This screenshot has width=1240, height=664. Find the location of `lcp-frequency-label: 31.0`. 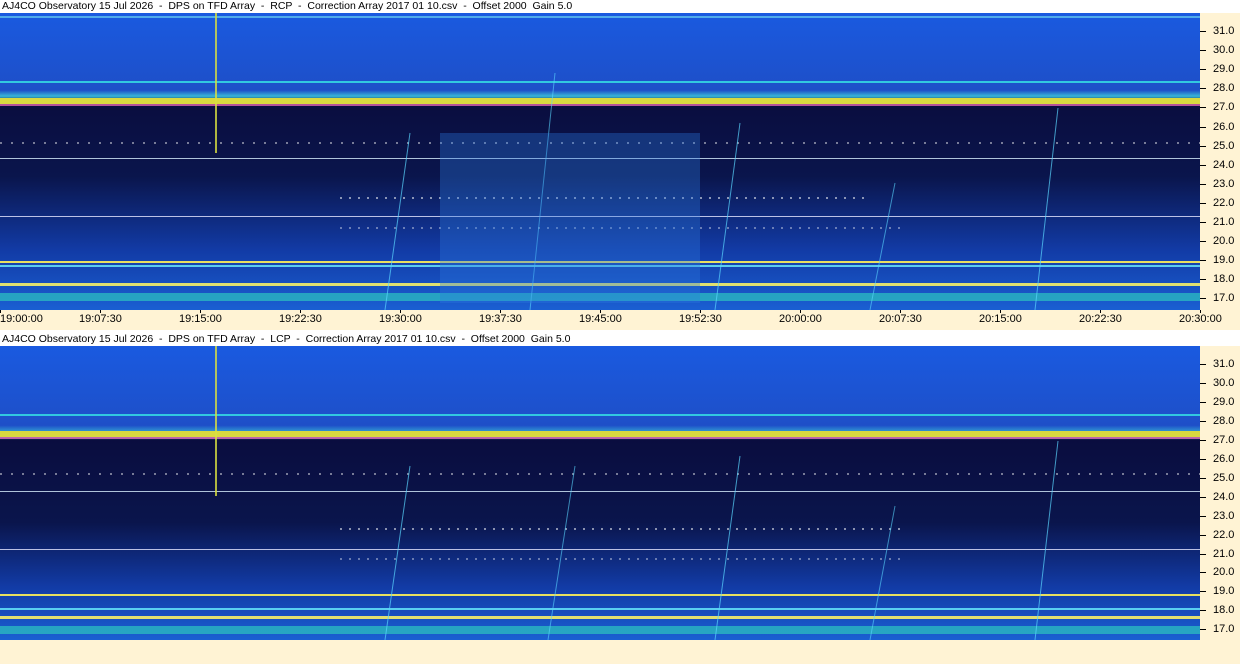

lcp-frequency-label: 31.0 is located at coordinates (1224, 364).